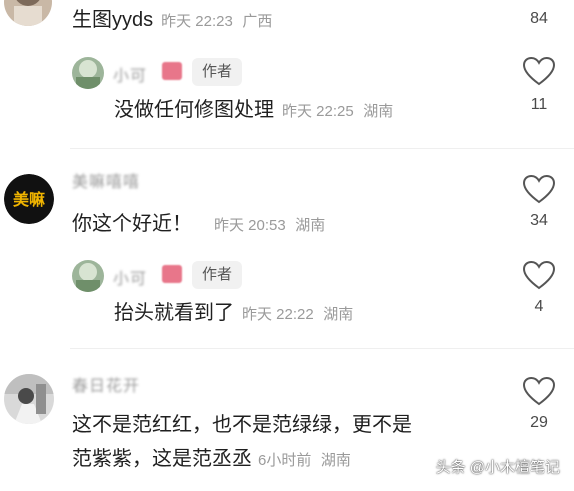  What do you see at coordinates (194, 110) in the screenshot?
I see `comment-body: 没做任何修图处理` at bounding box center [194, 110].